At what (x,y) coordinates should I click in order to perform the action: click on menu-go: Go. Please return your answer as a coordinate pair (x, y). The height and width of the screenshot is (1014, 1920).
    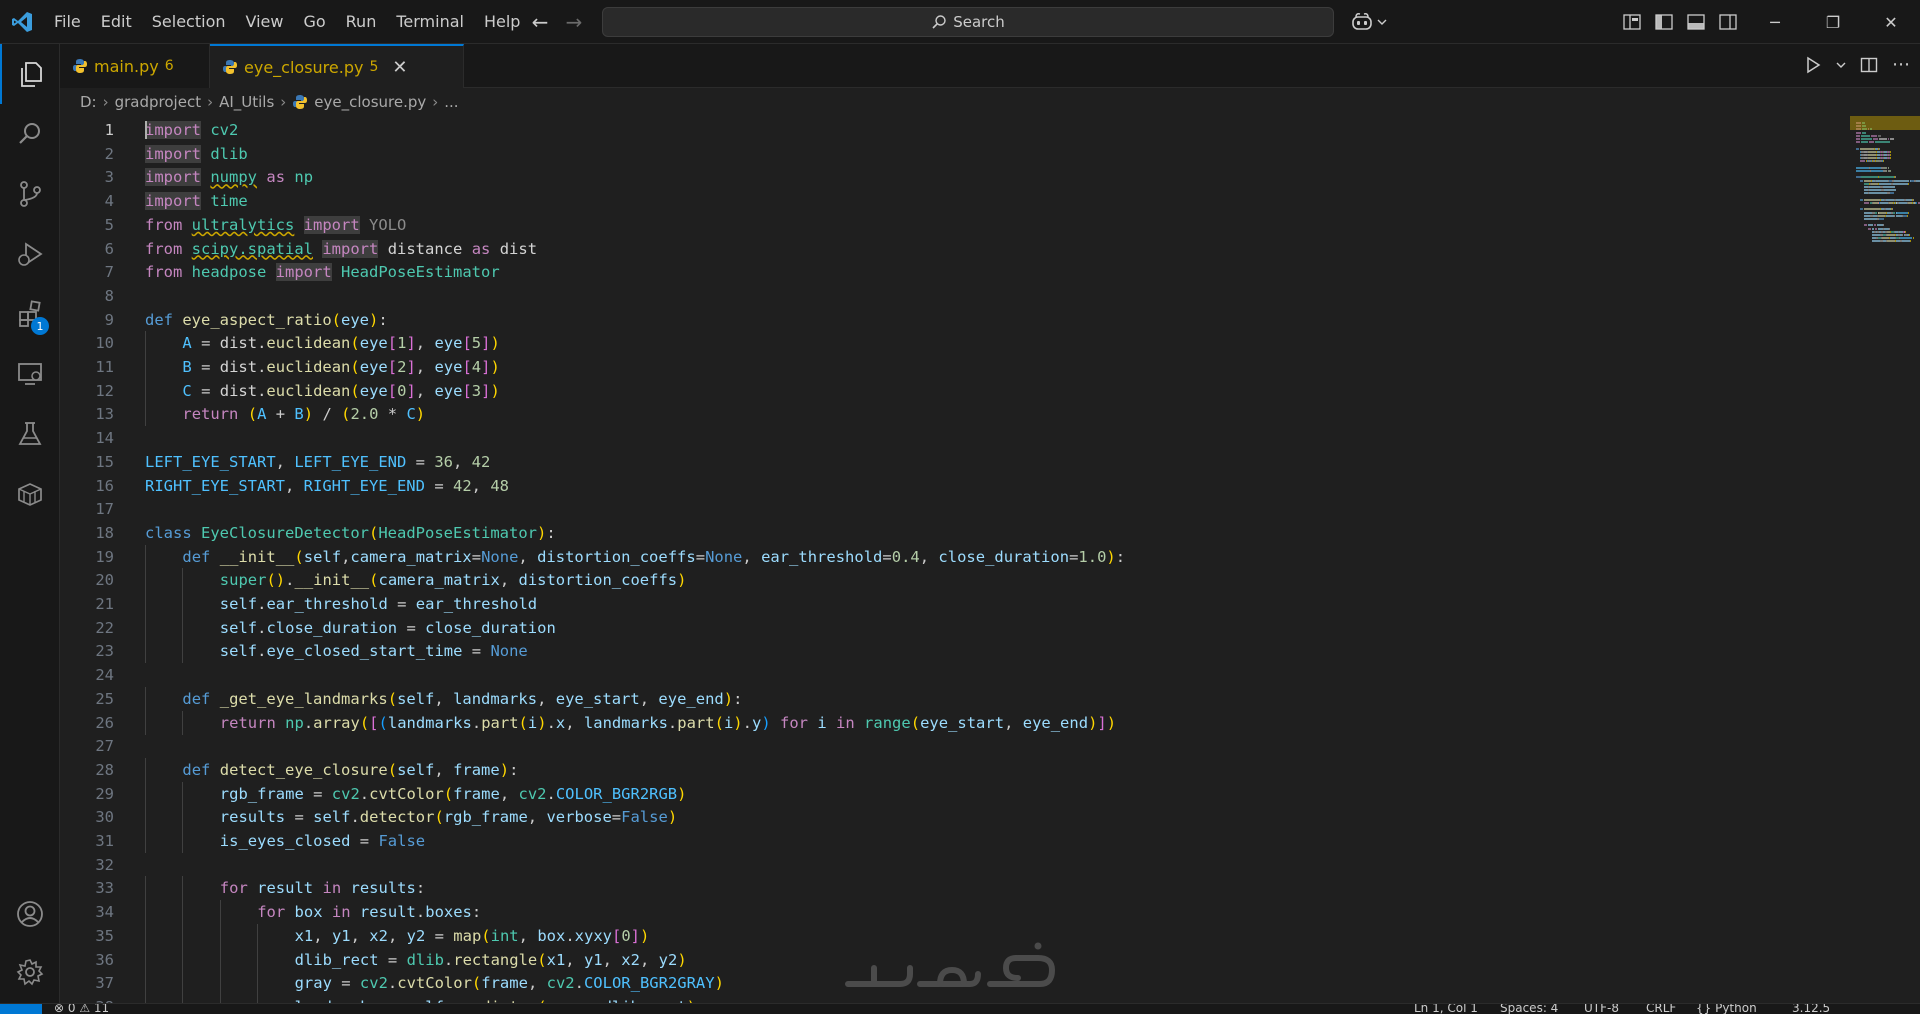
    Looking at the image, I should click on (314, 22).